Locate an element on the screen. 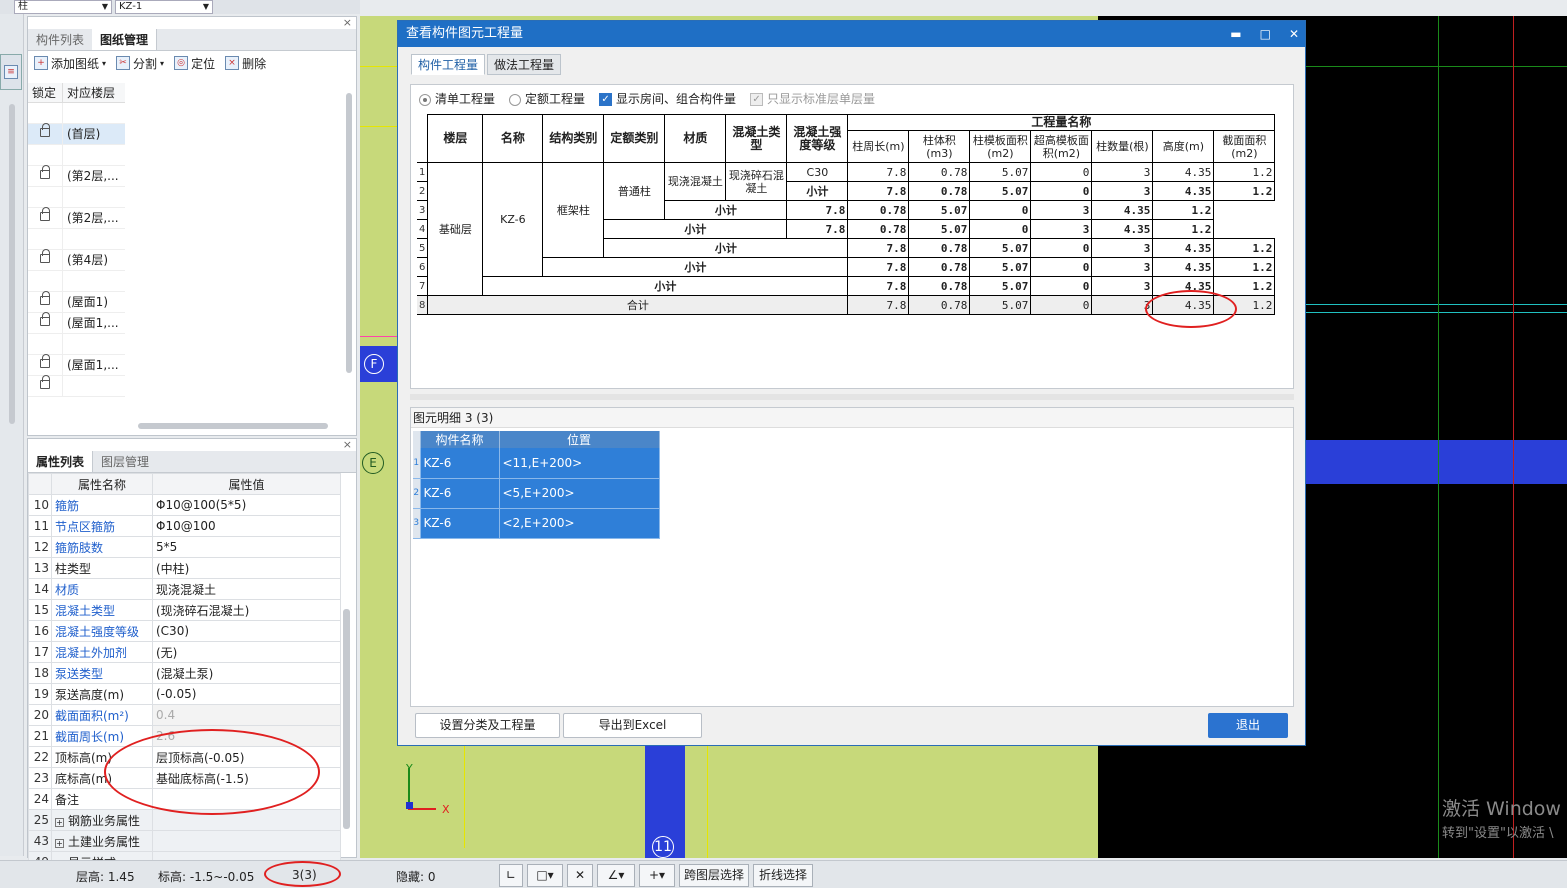 The height and width of the screenshot is (888, 1567). tab-component-list: 构件列表 is located at coordinates (60, 39).